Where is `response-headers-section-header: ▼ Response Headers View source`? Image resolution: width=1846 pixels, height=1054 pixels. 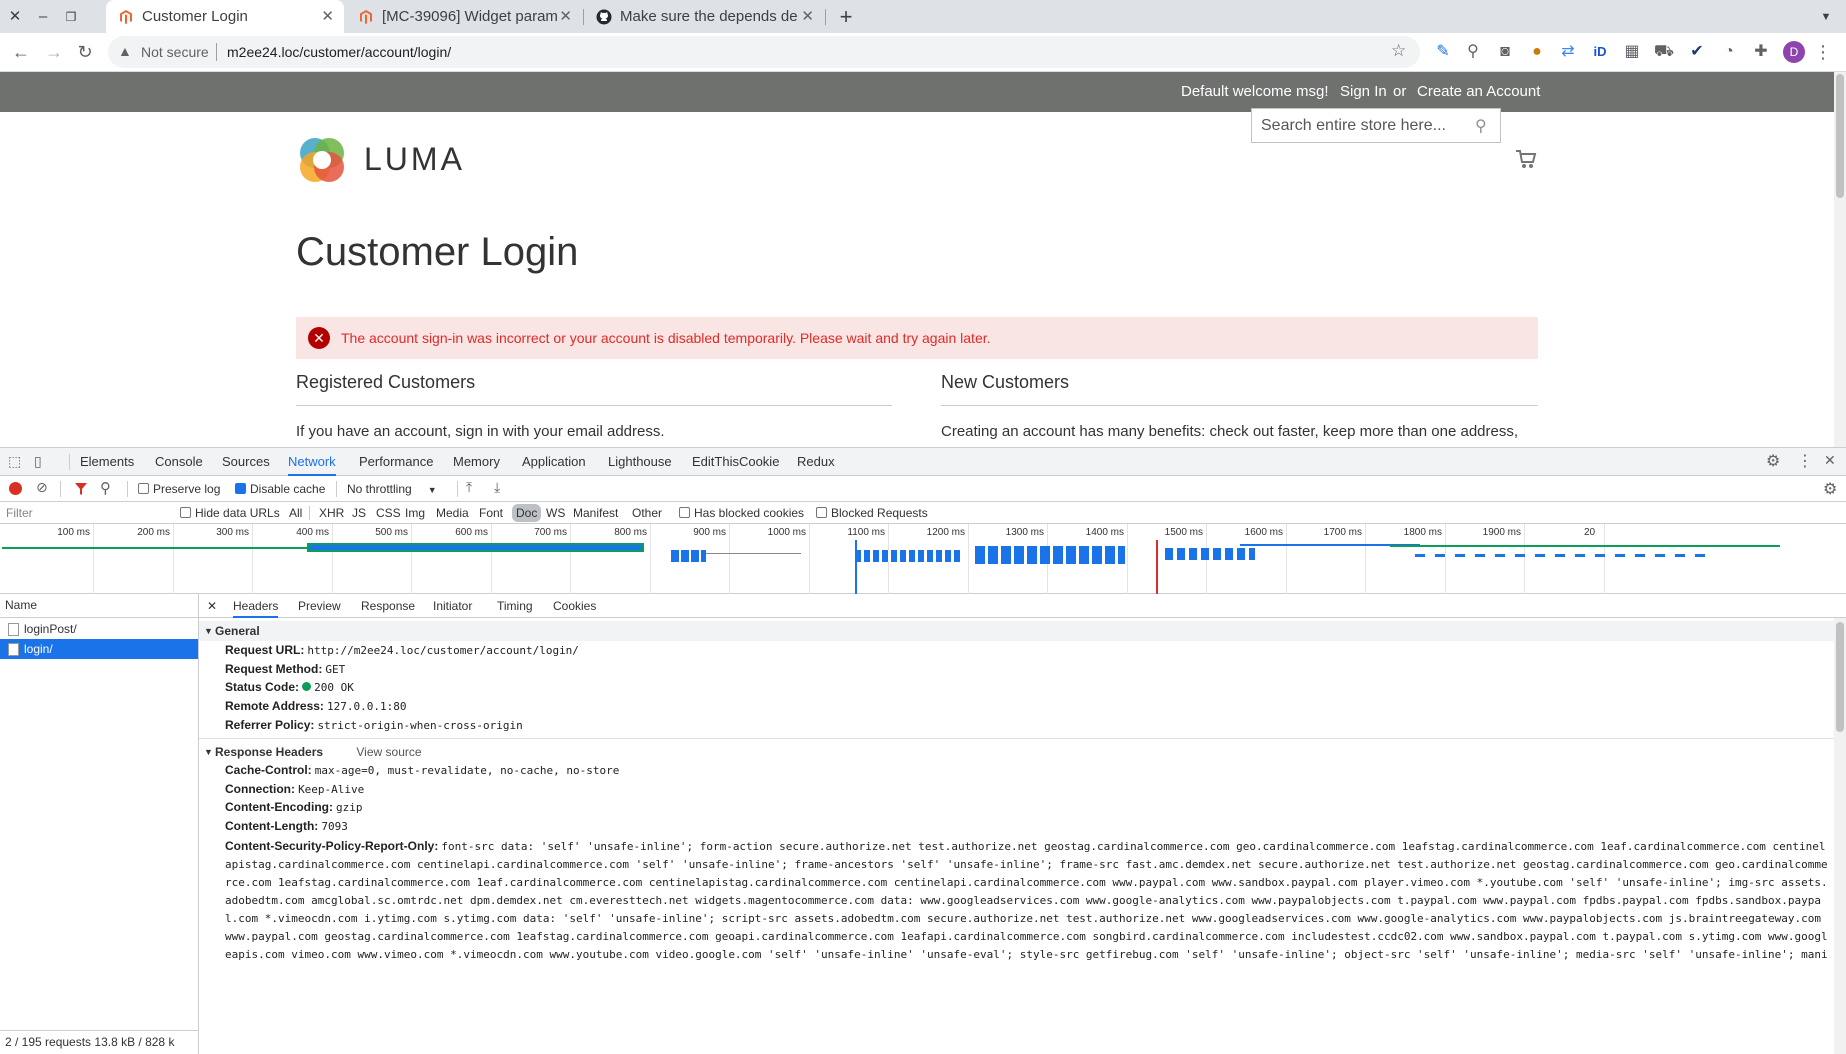
response-headers-section-header: ▼ Response Headers View source is located at coordinates (1016, 752).